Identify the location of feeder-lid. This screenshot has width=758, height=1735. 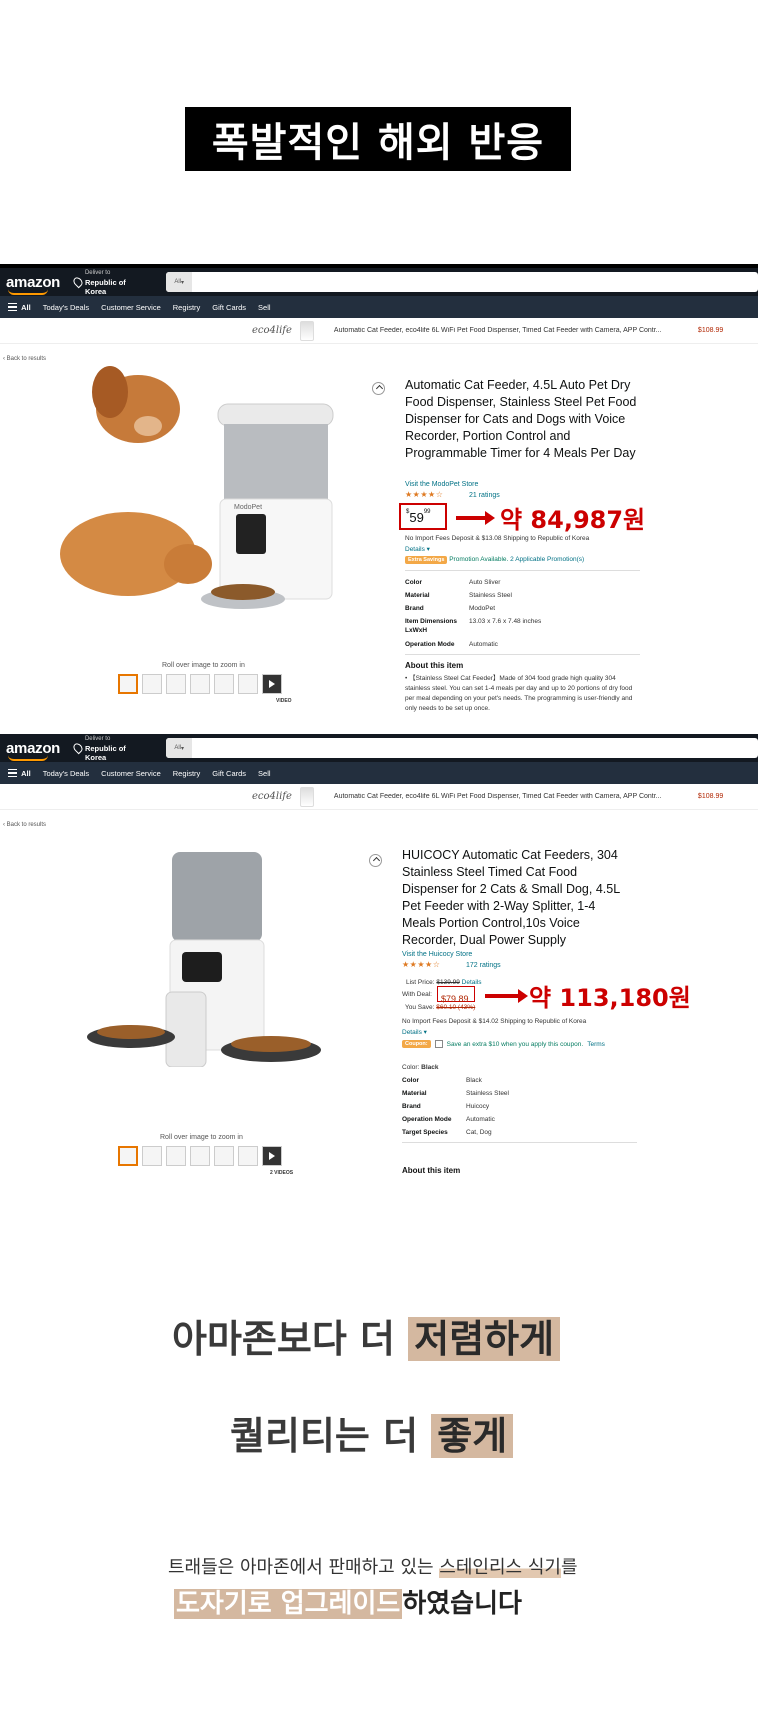
(275, 415).